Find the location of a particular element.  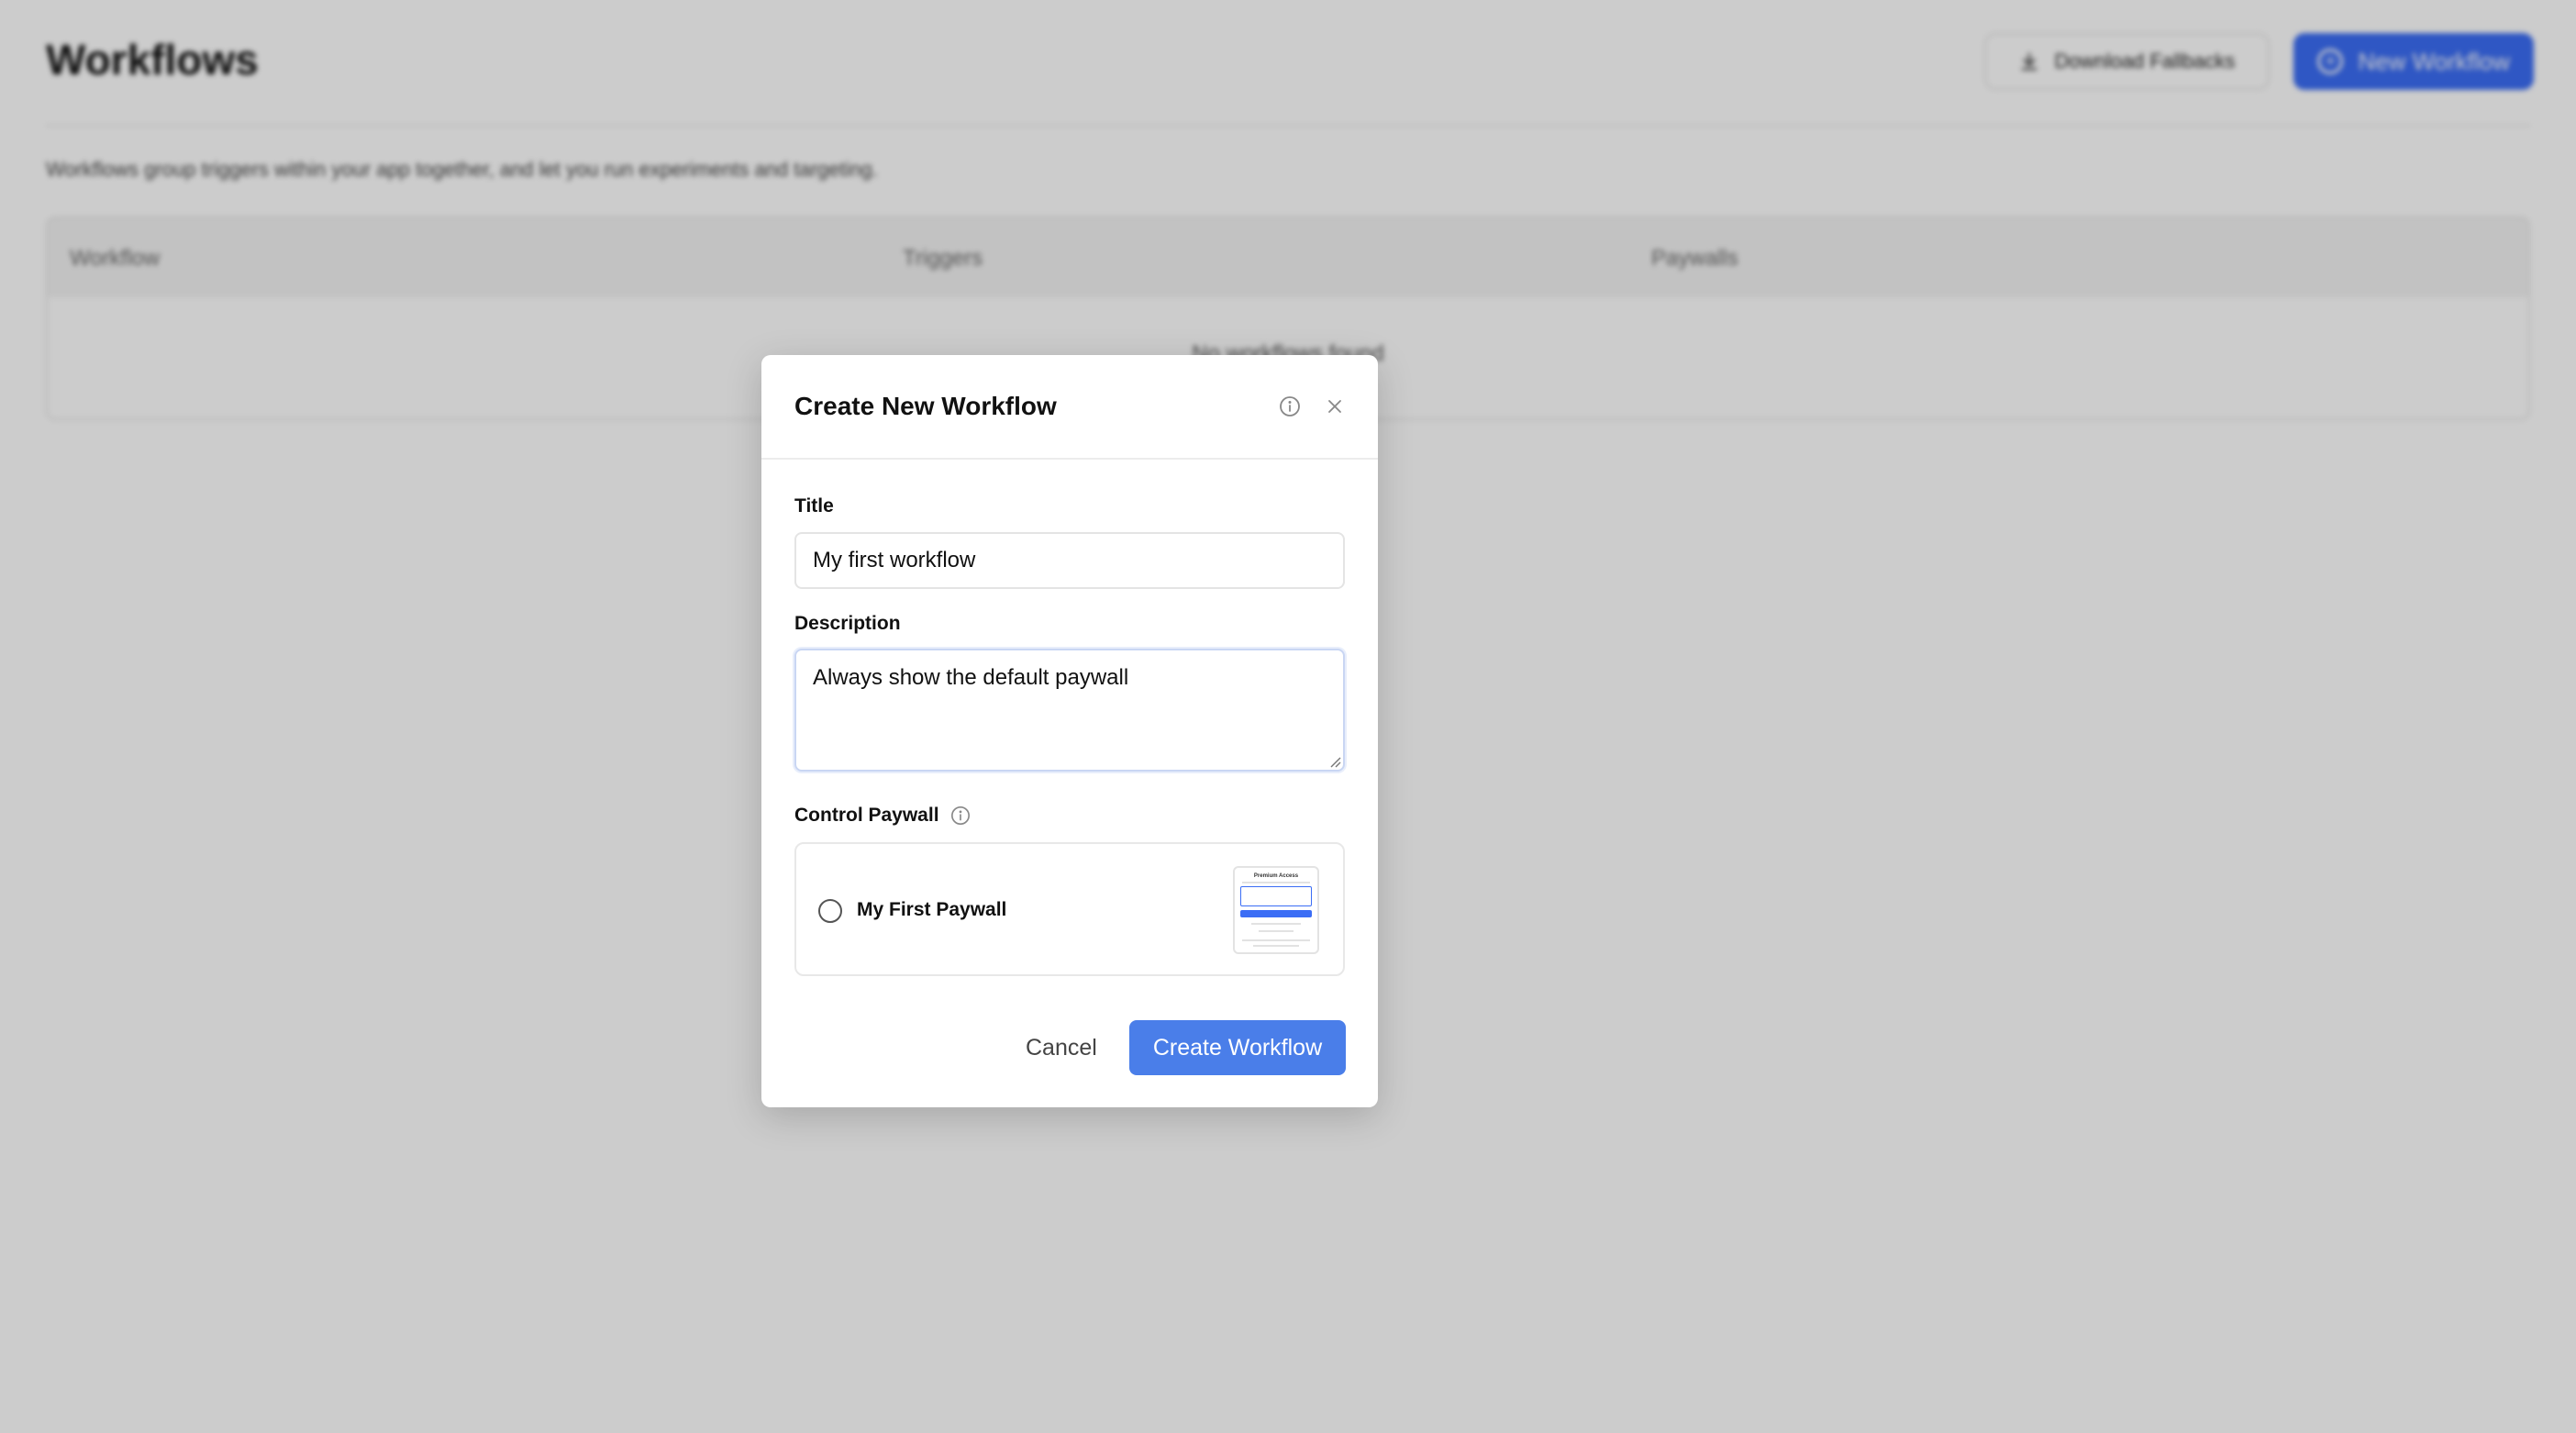

resize-grip-icon is located at coordinates (1334, 761).